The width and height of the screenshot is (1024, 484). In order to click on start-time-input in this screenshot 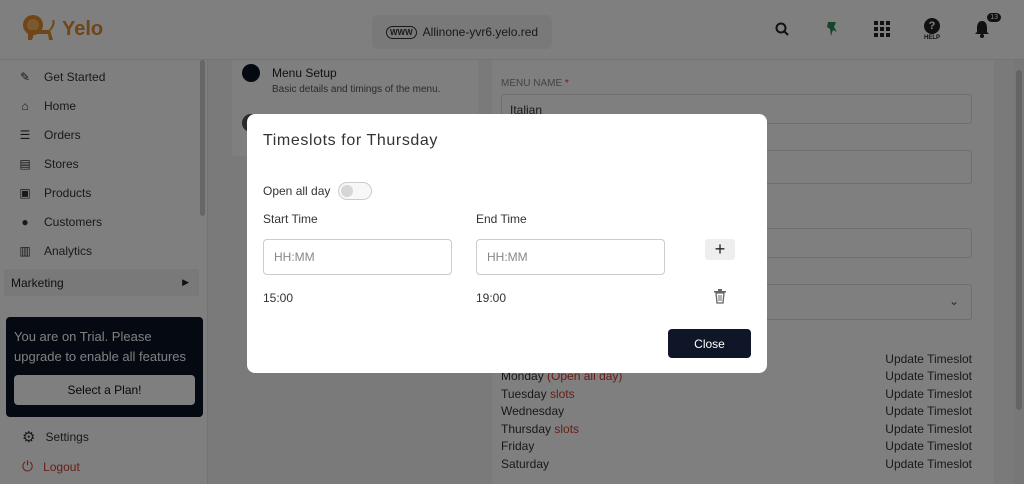, I will do `click(357, 257)`.